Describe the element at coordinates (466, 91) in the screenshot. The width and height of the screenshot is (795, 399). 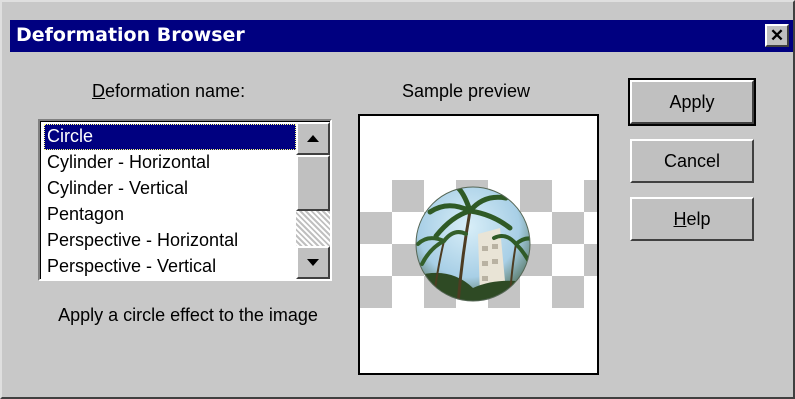
I see `sample-preview-label: Sample preview` at that location.